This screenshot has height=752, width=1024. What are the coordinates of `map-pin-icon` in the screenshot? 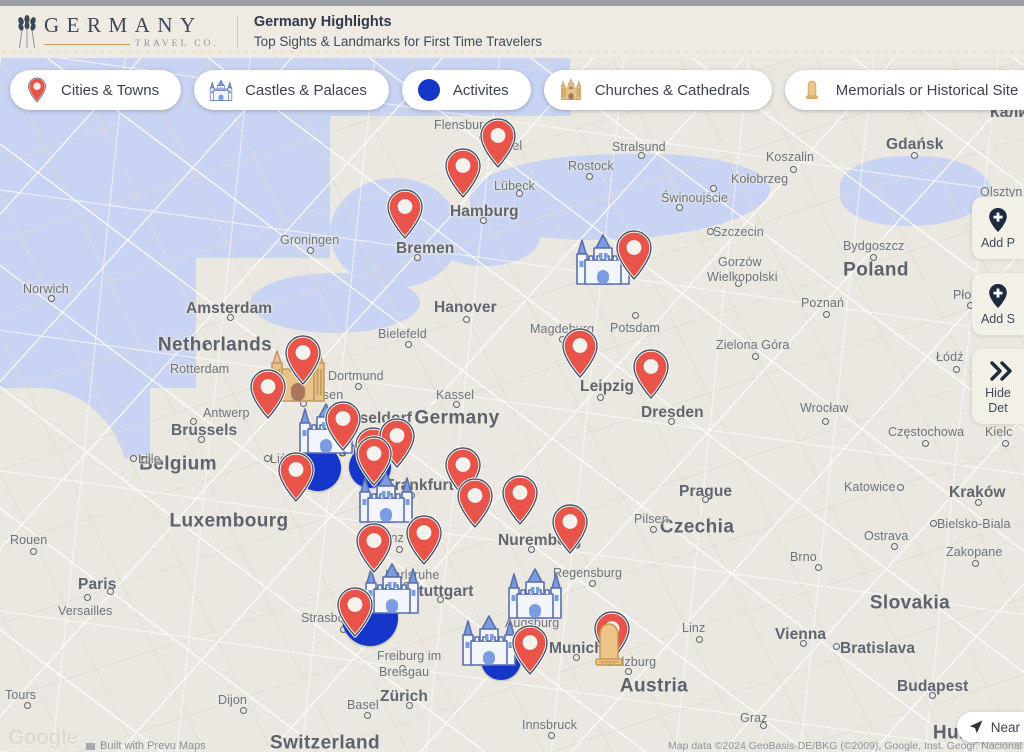 It's located at (37, 90).